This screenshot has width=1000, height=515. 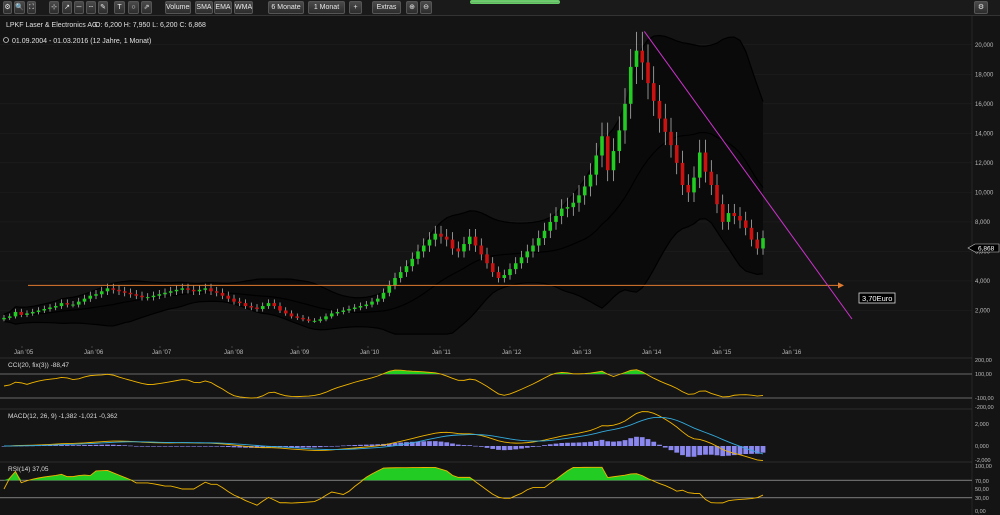 I want to click on ema-button: EMA, so click(x=223, y=7).